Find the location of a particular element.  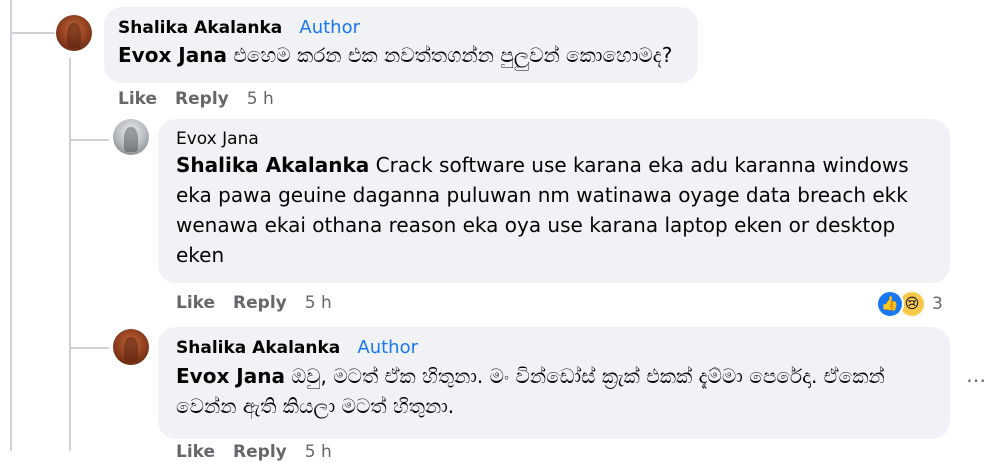

thread-line-outer-h is located at coordinates (32, 33).